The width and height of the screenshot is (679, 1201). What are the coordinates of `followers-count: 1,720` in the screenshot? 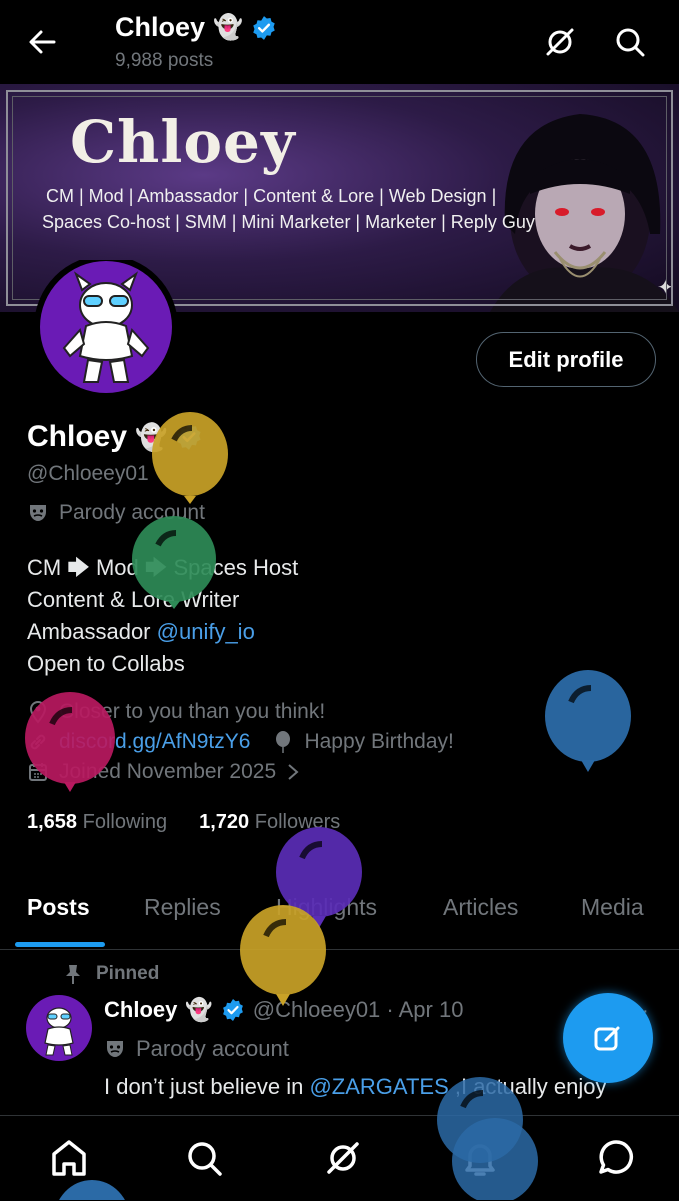 It's located at (224, 822).